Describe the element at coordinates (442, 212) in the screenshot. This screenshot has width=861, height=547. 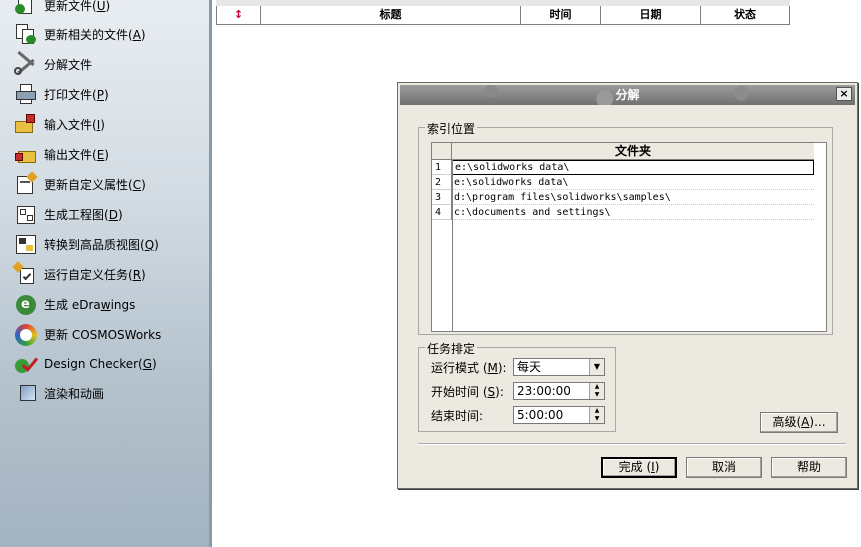
I see `row-number: 4` at that location.